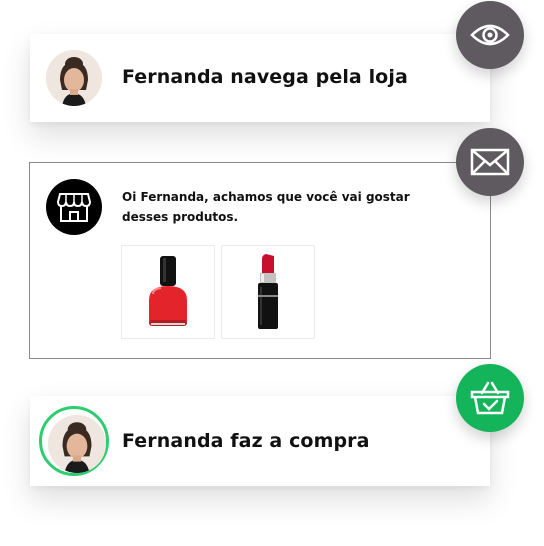  Describe the element at coordinates (74, 207) in the screenshot. I see `store-icon` at that location.